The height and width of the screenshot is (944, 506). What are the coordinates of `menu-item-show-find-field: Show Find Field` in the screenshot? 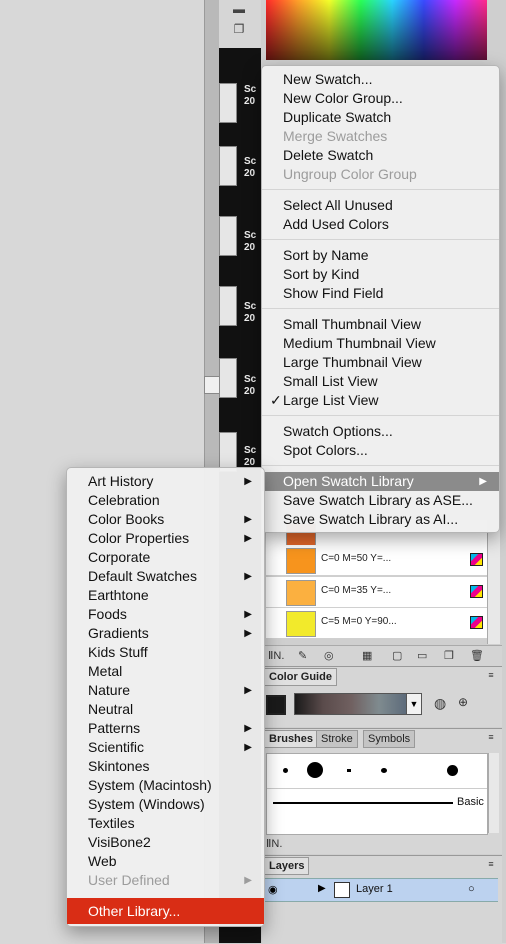 It's located at (380, 293).